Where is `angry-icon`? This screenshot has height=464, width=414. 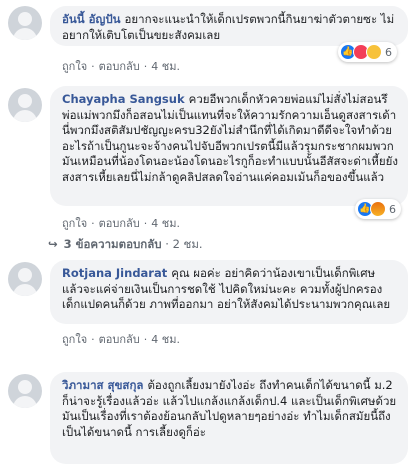 angry-icon is located at coordinates (378, 209).